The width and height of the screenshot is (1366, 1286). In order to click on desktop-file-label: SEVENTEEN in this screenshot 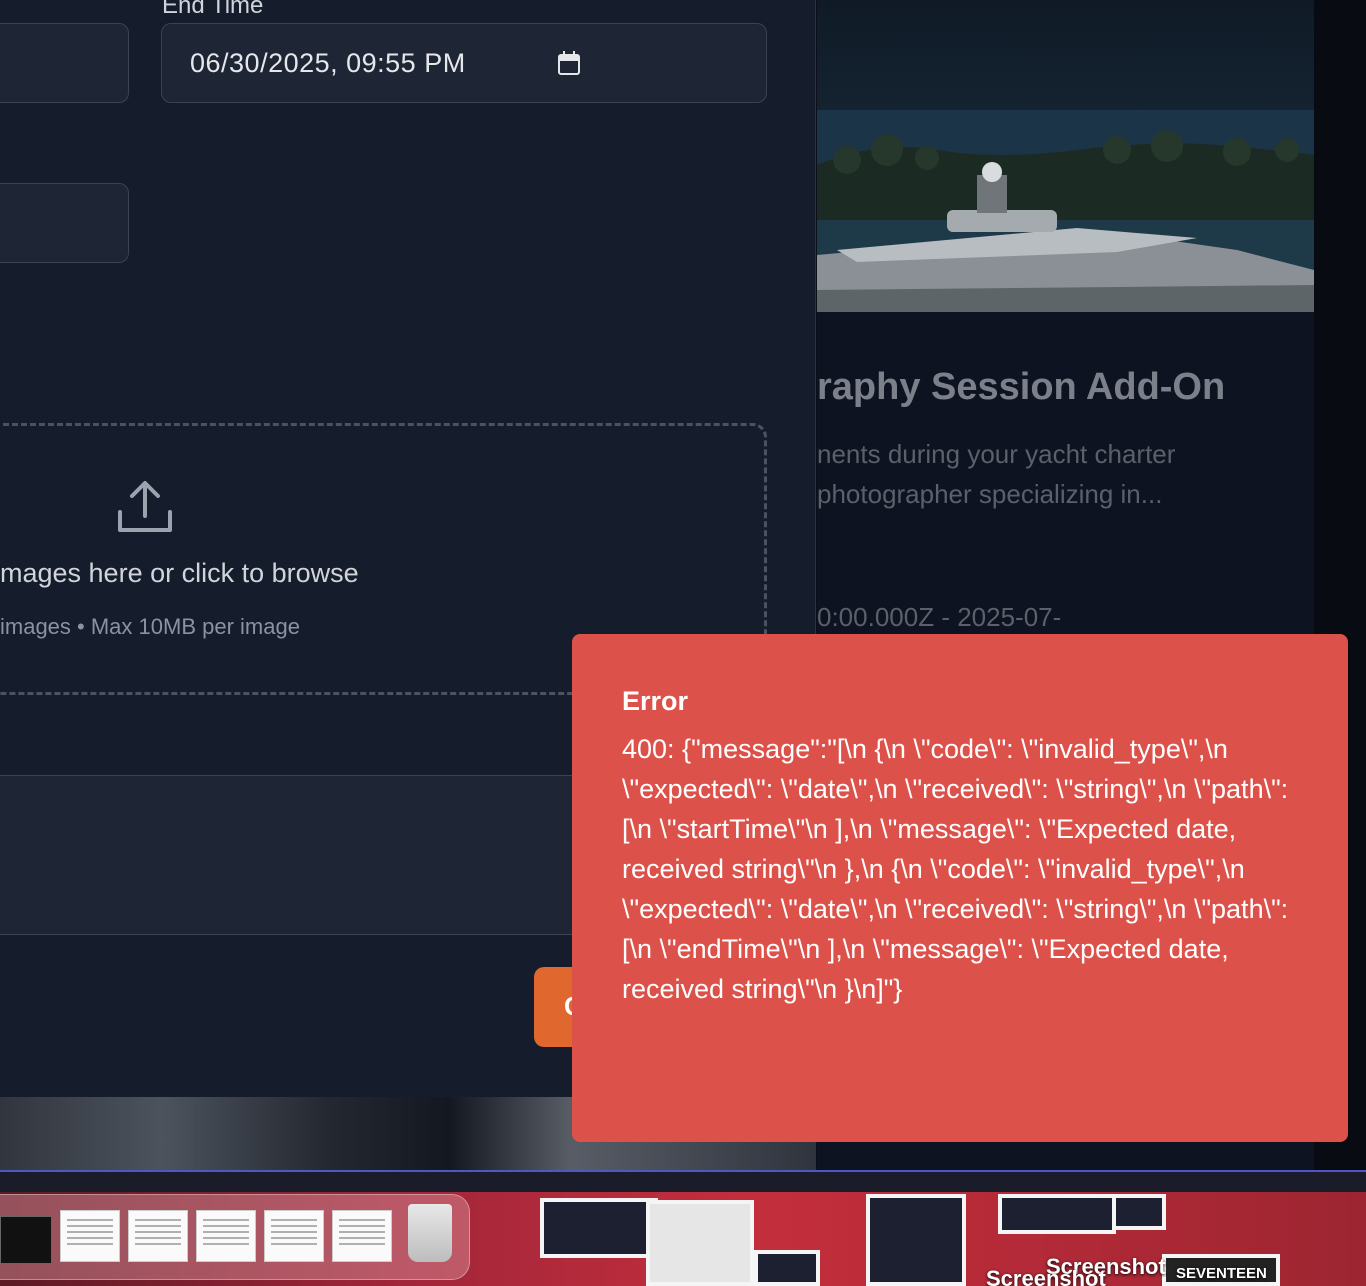, I will do `click(1221, 1273)`.